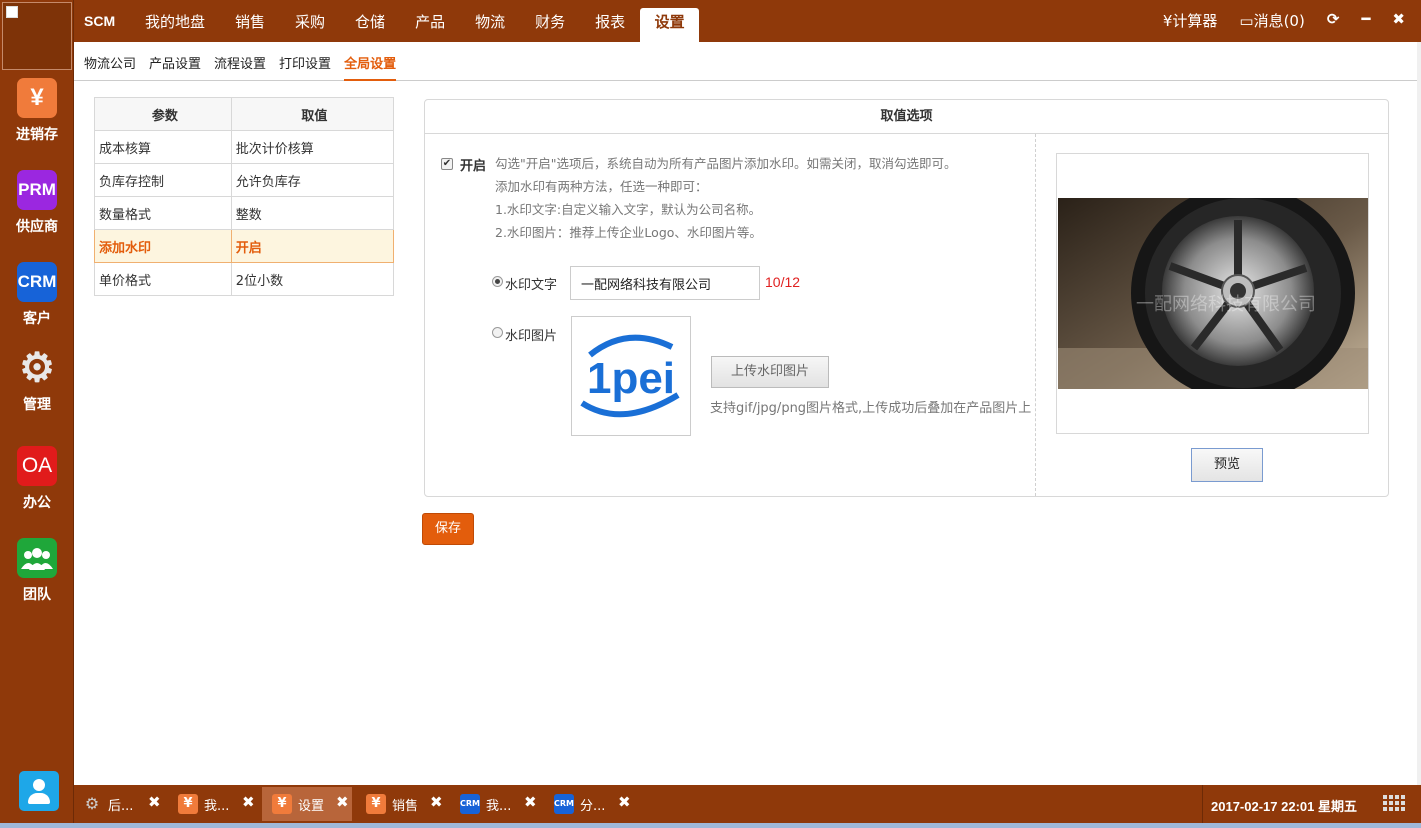  I want to click on text-watermark-radio, so click(497, 281).